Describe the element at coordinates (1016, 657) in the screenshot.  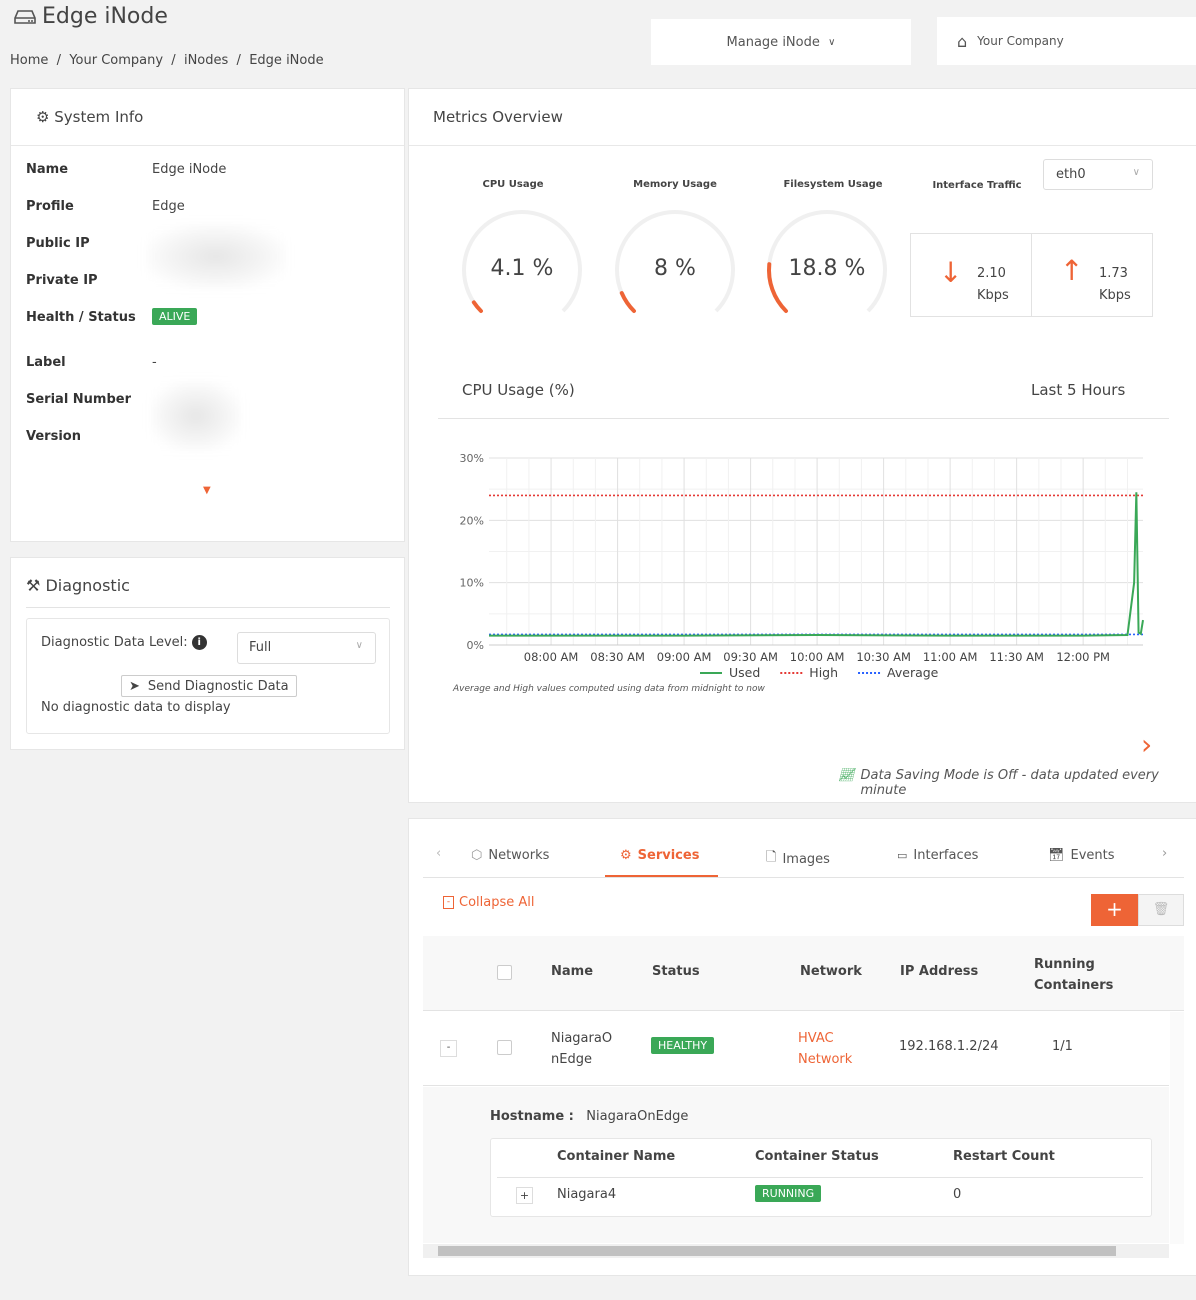
I see `x-tick-label: 11:30 AM` at that location.